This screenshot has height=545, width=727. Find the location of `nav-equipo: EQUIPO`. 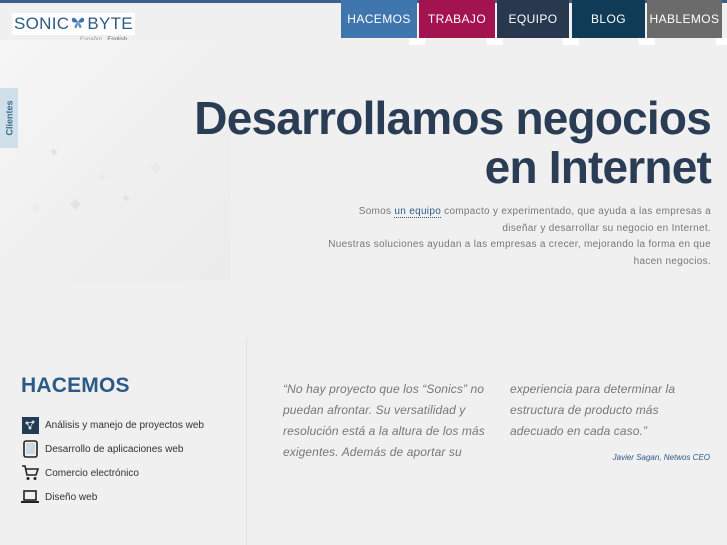

nav-equipo: EQUIPO is located at coordinates (538, 22).